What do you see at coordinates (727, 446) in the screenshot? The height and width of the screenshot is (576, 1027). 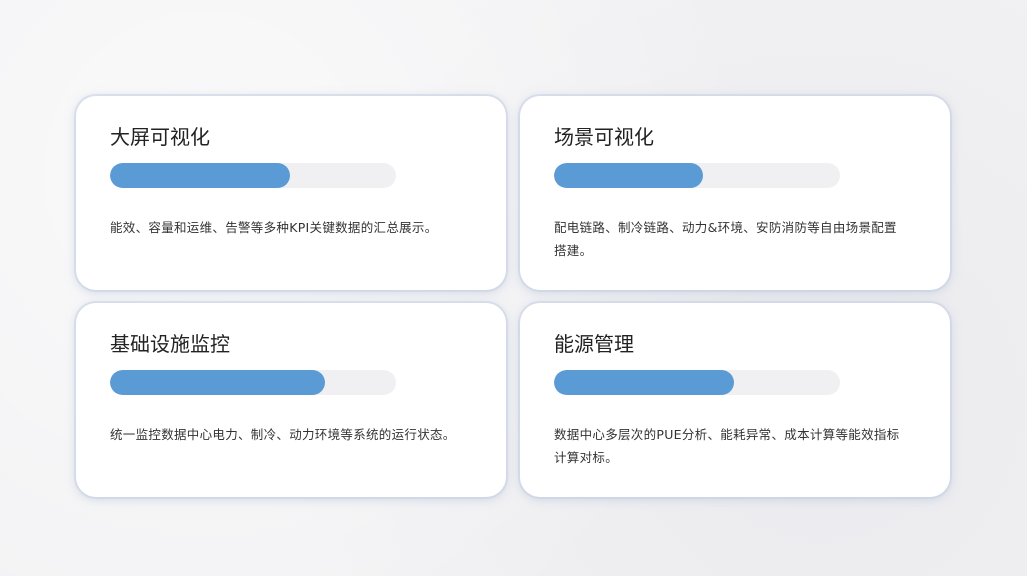 I see `card-description: 数据中心多层次的PUE分析、能耗异常、成本计算等能效指标计算对标。` at bounding box center [727, 446].